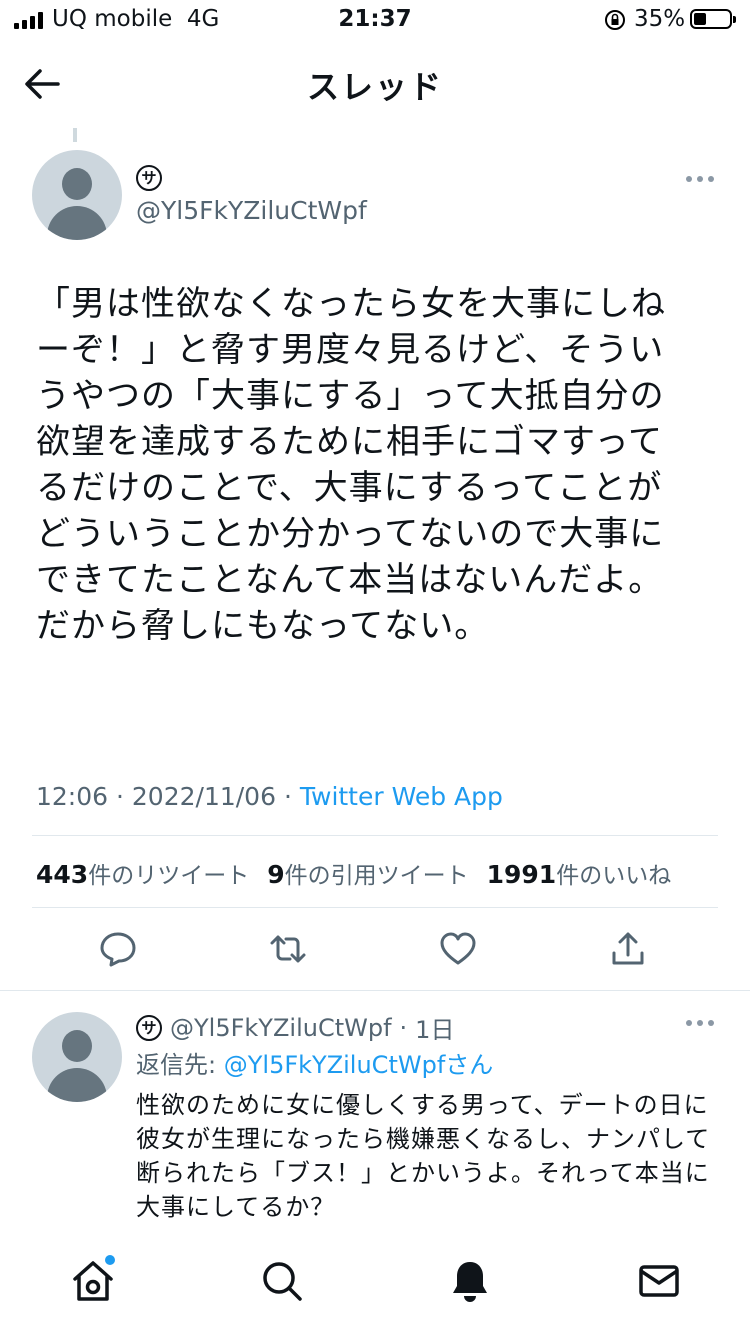 The image size is (750, 1334). Describe the element at coordinates (660, 19) in the screenshot. I see `battery-percent: 35%` at that location.